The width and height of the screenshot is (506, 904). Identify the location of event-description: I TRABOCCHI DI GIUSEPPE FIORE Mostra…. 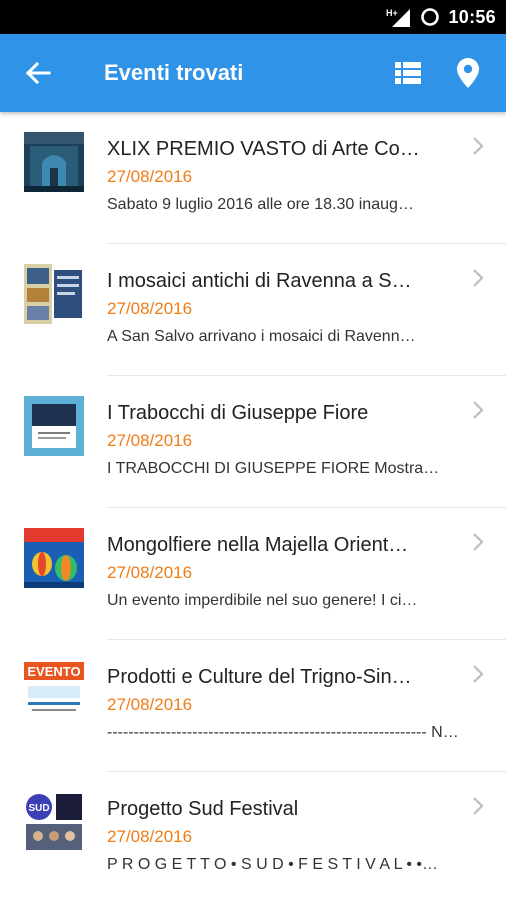
(273, 468).